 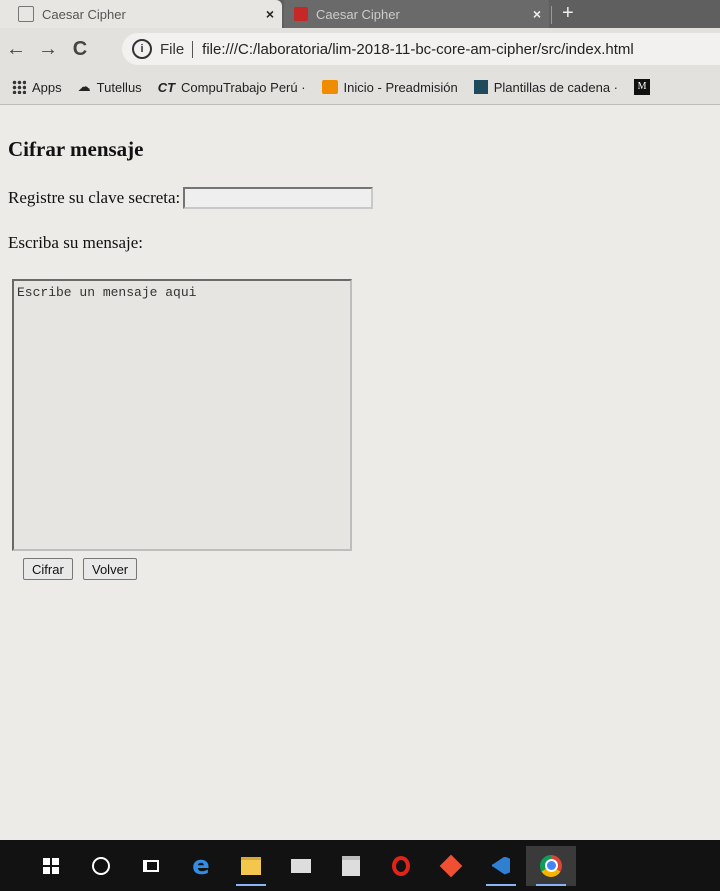 I want to click on bookmark-label: Inicio - Preadmisión, so click(x=400, y=87).